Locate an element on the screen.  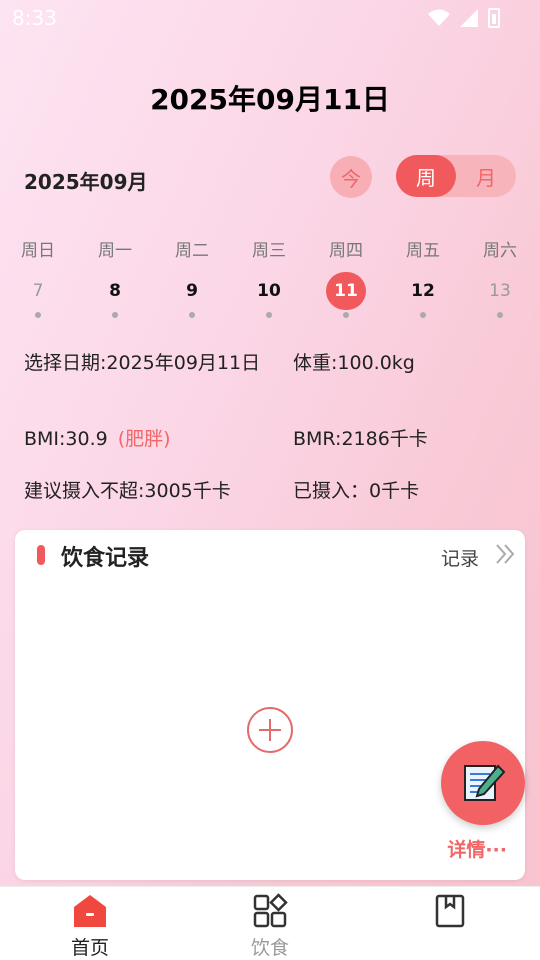
suggested-intake-text: 建议摄入不超:3005千卡 is located at coordinates (127, 491).